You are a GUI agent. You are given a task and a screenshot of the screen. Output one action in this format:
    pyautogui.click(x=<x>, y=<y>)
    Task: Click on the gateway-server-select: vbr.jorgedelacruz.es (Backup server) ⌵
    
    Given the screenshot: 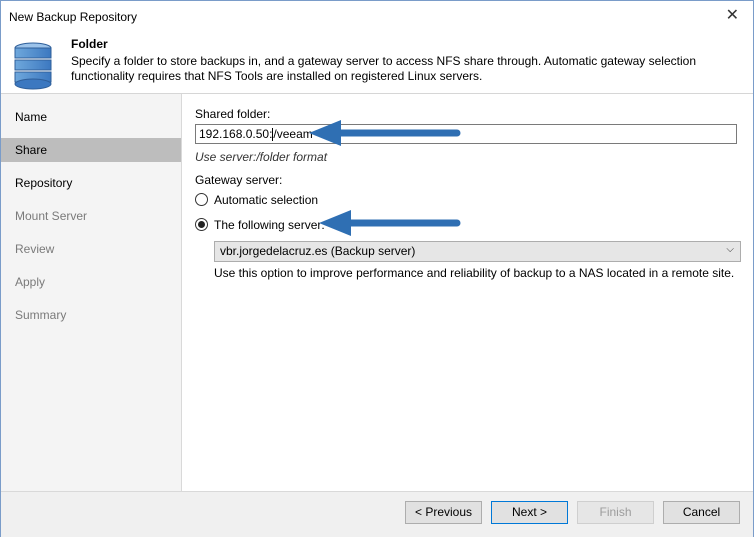 What is the action you would take?
    pyautogui.click(x=477, y=251)
    